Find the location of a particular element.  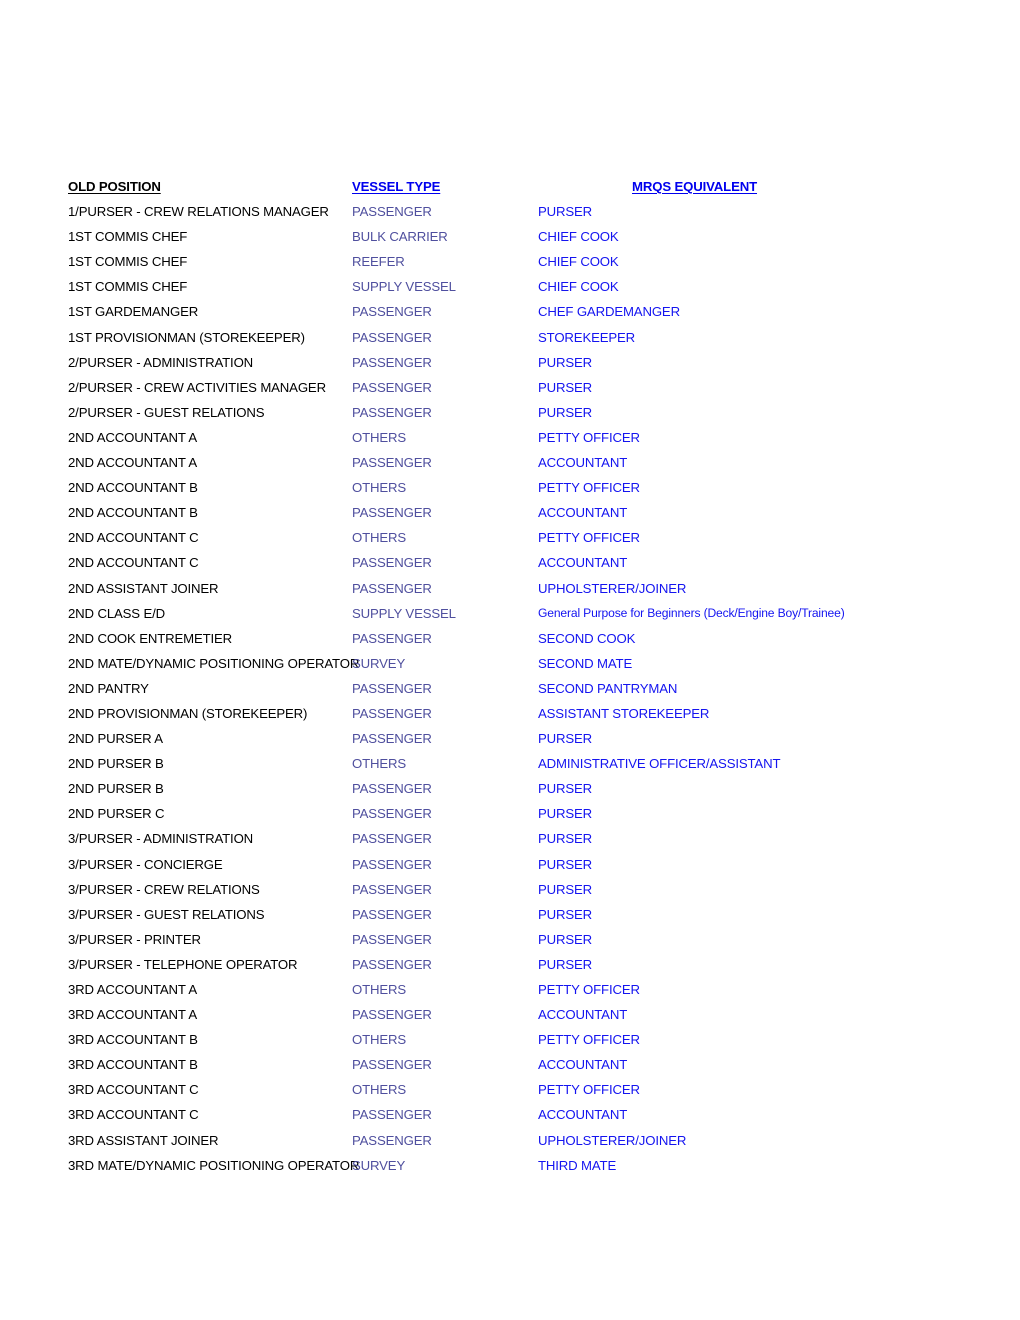

table-row: 2ND ACCOUNTANT C PASSENGER ACCOUNTANT is located at coordinates (518, 566).